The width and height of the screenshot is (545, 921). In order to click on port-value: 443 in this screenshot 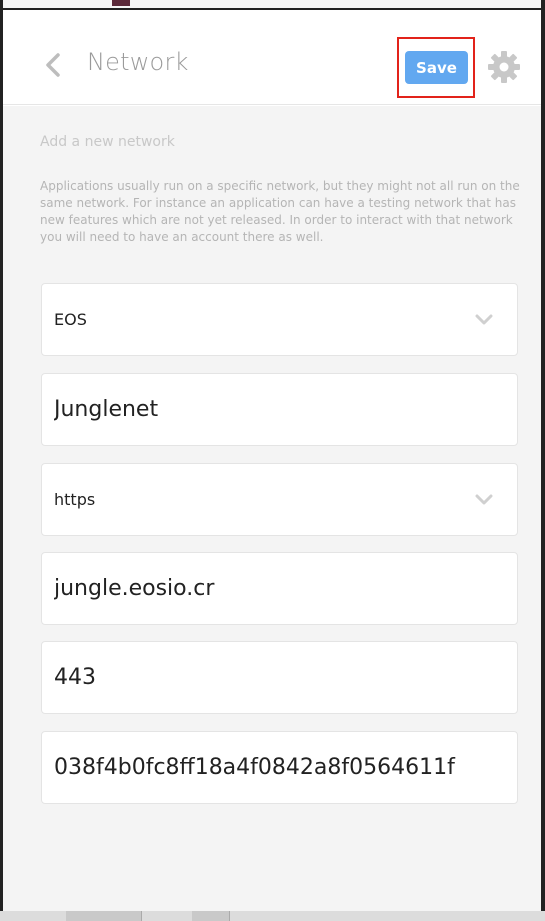, I will do `click(75, 677)`.